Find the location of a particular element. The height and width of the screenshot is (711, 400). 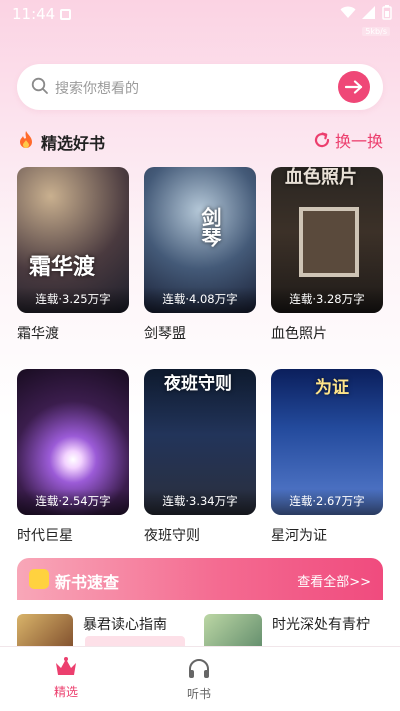

book-title: 血色照片 is located at coordinates (327, 333).